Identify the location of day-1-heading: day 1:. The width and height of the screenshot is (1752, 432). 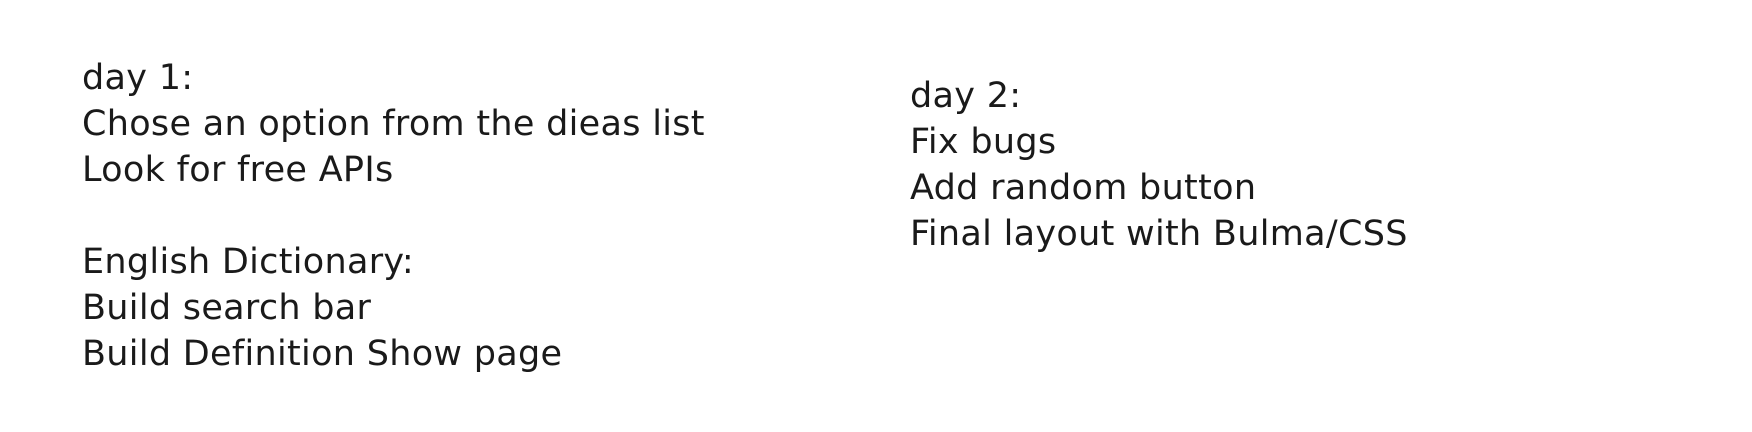
(138, 78).